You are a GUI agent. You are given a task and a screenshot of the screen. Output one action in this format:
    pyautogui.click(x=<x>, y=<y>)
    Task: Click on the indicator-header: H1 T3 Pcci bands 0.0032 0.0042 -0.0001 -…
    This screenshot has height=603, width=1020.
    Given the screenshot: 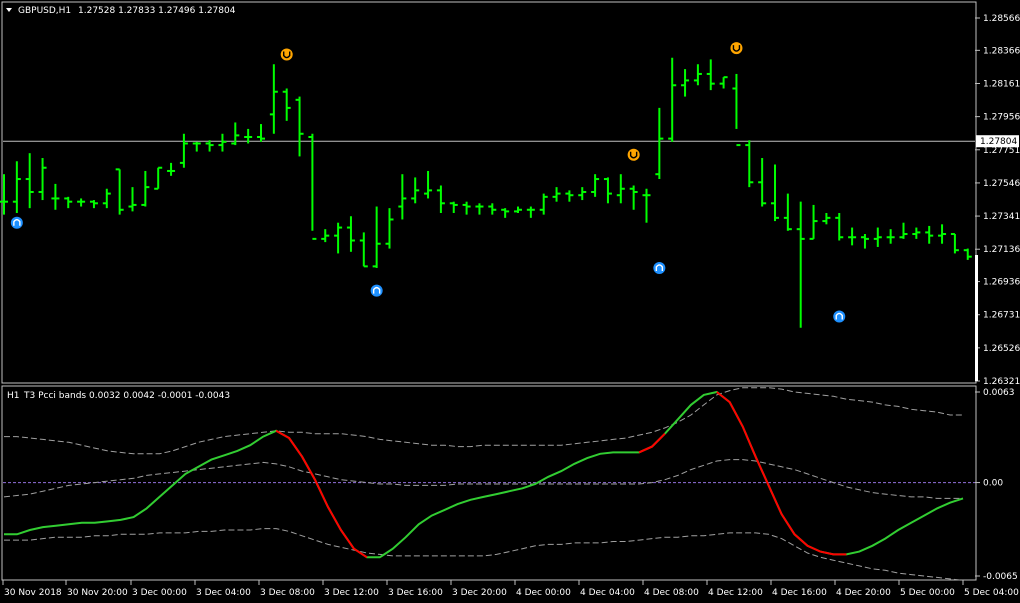 What is the action you would take?
    pyautogui.click(x=118, y=396)
    